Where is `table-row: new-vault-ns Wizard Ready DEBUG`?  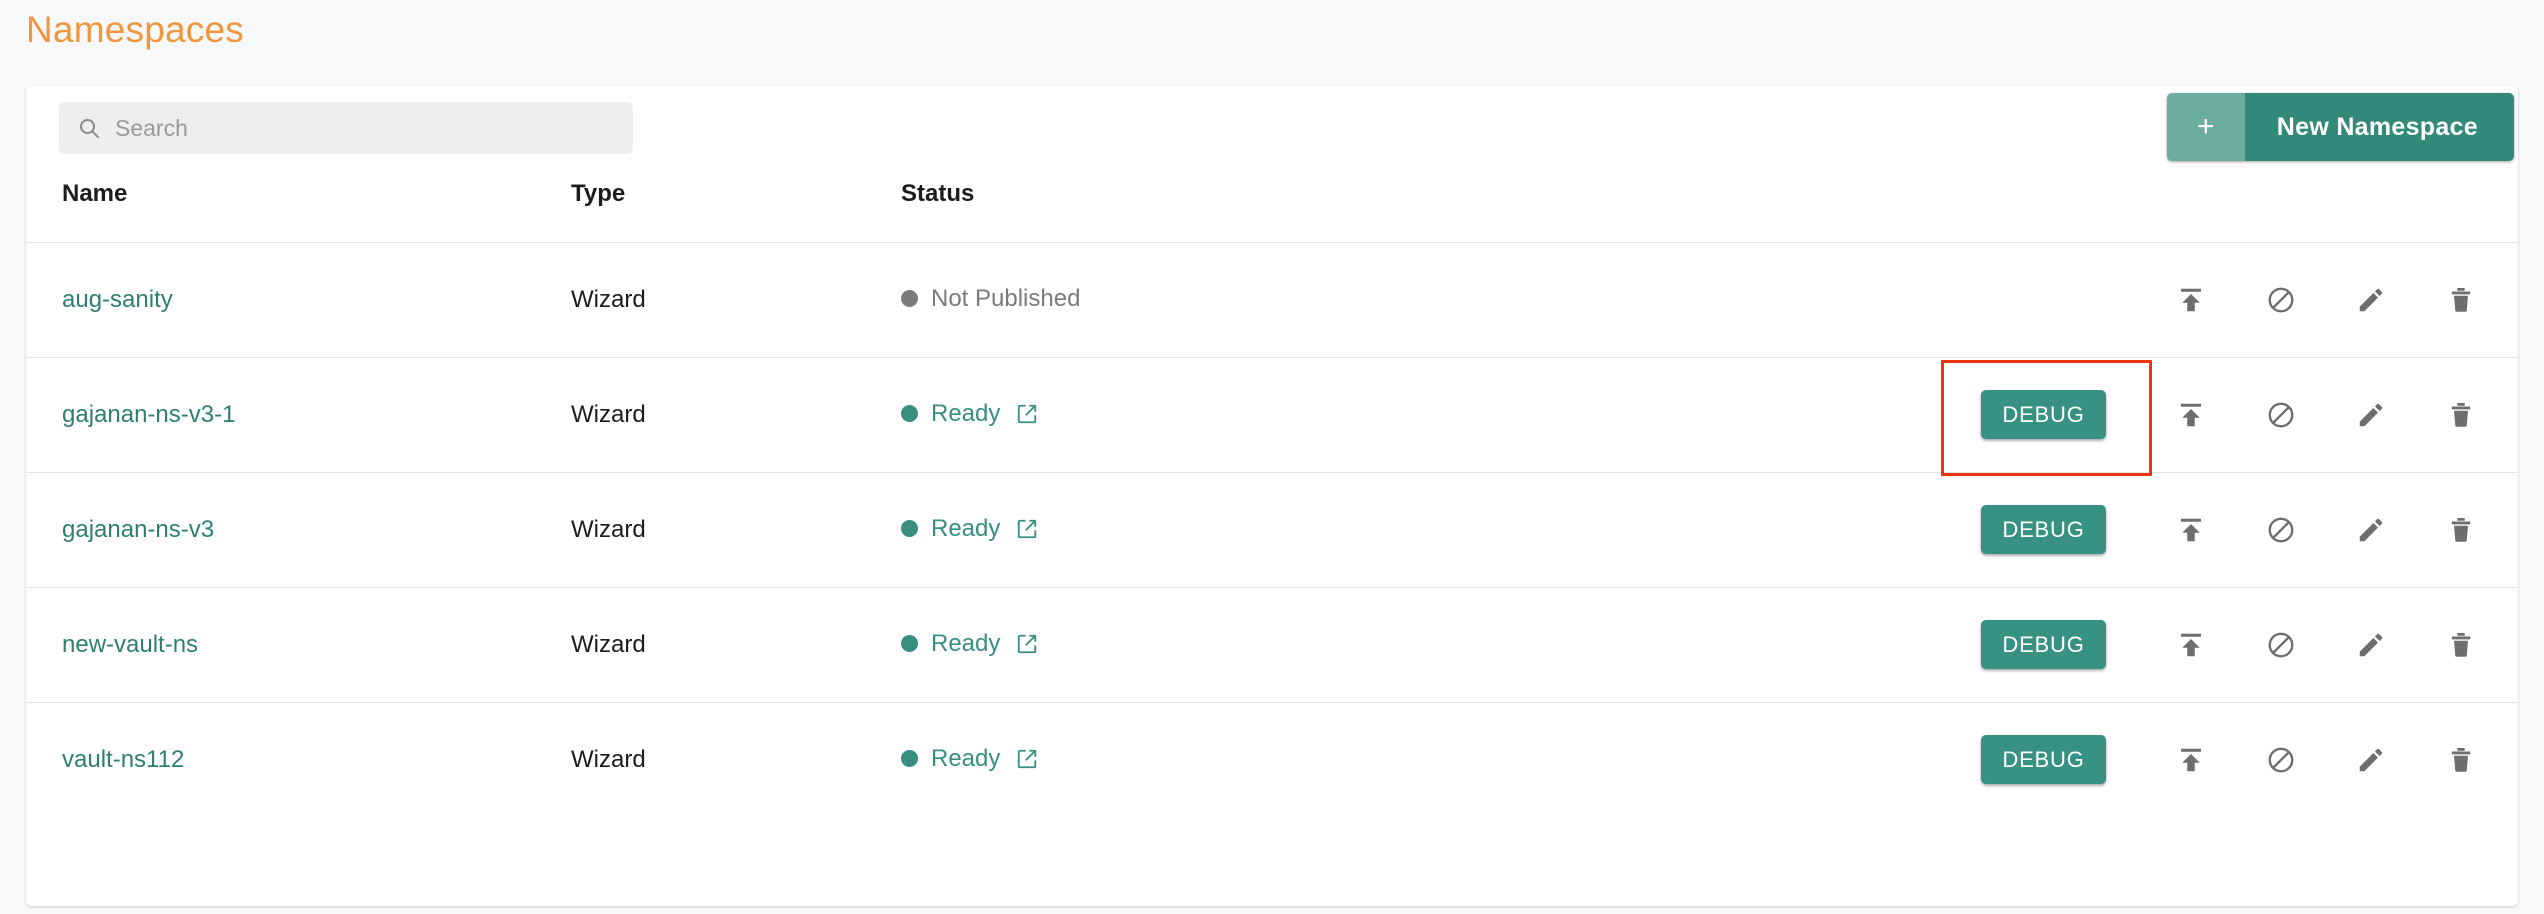 table-row: new-vault-ns Wizard Ready DEBUG is located at coordinates (1272, 645).